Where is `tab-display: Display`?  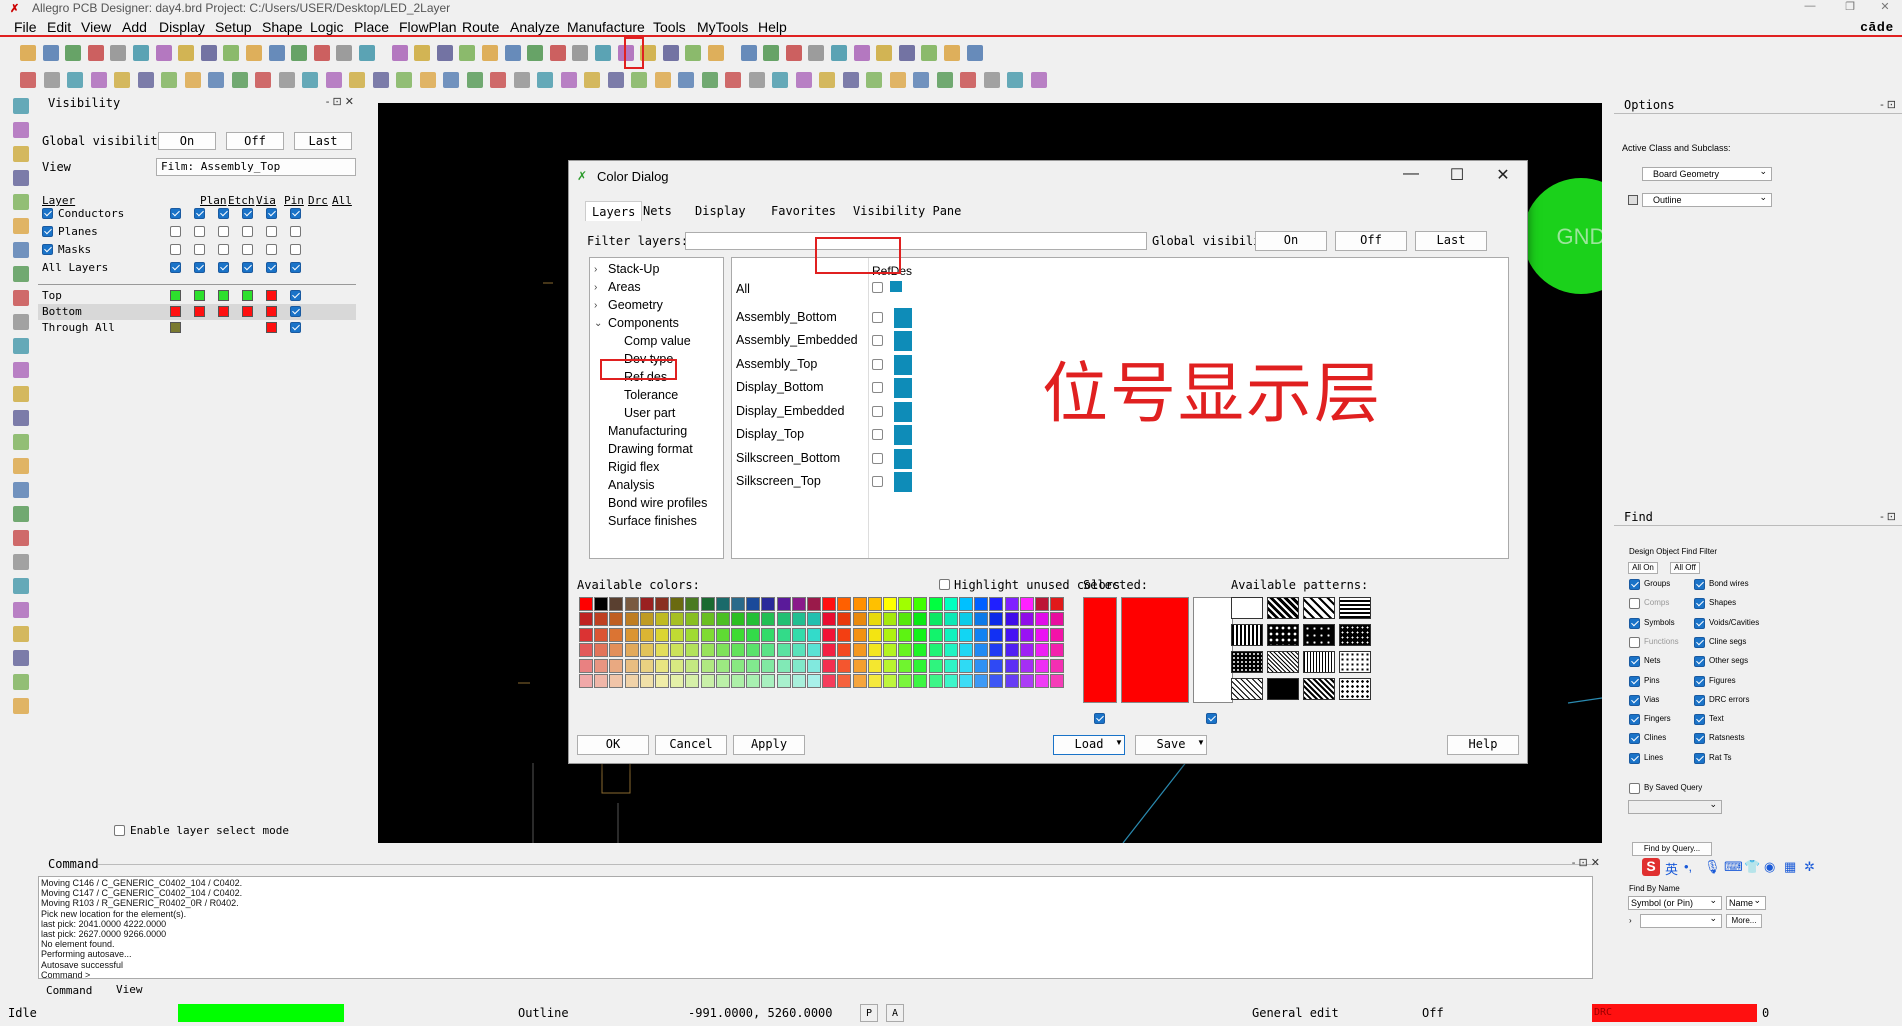 tab-display: Display is located at coordinates (720, 211).